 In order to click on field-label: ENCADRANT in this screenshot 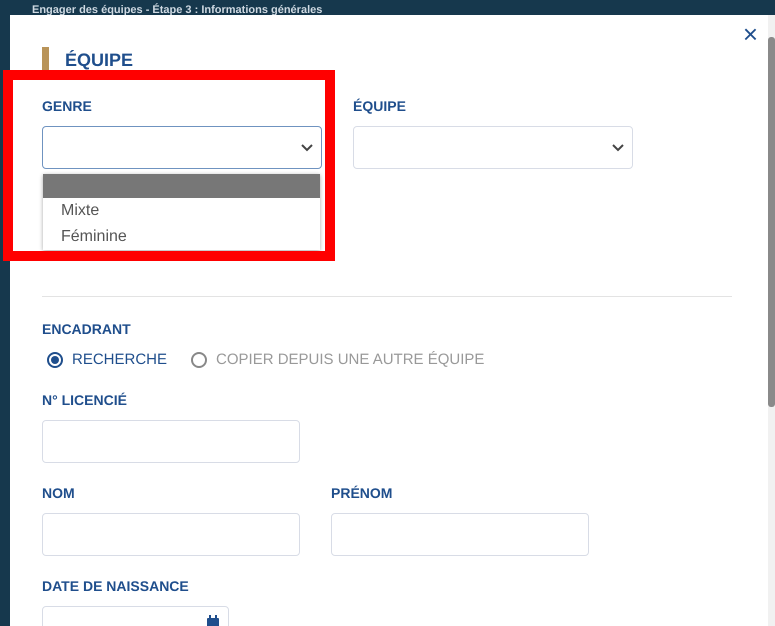, I will do `click(87, 329)`.